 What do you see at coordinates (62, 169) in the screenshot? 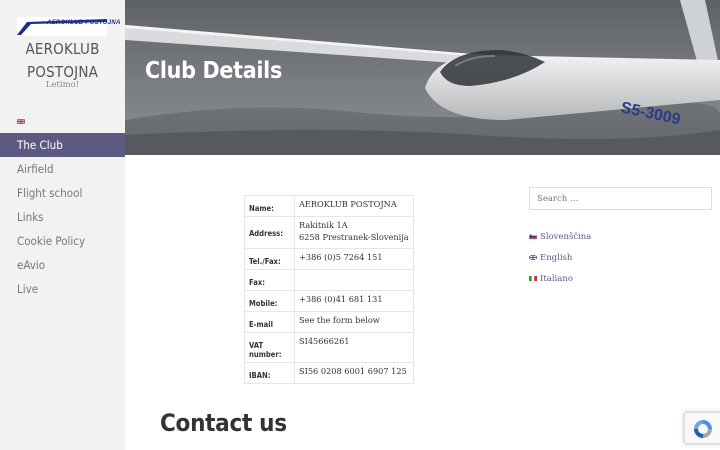
I see `nav-item-airfield: Airfield` at bounding box center [62, 169].